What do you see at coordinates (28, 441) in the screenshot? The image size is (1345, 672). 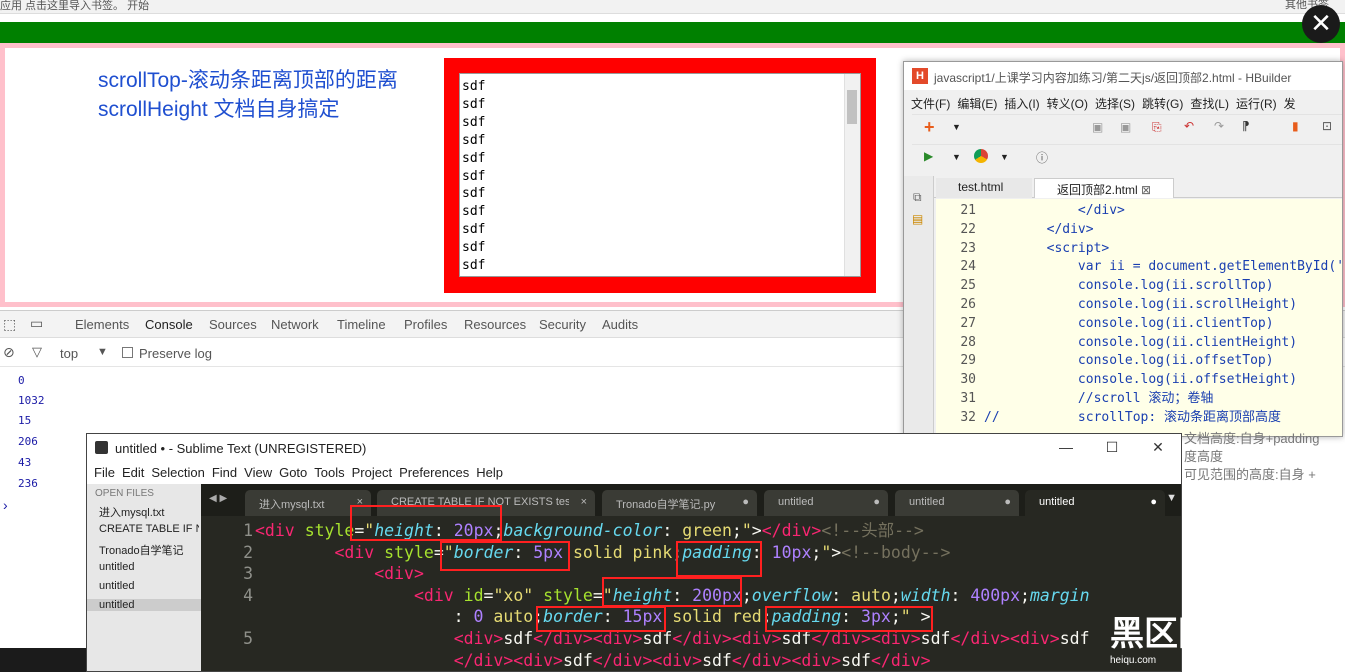 I see `console-line: 206` at bounding box center [28, 441].